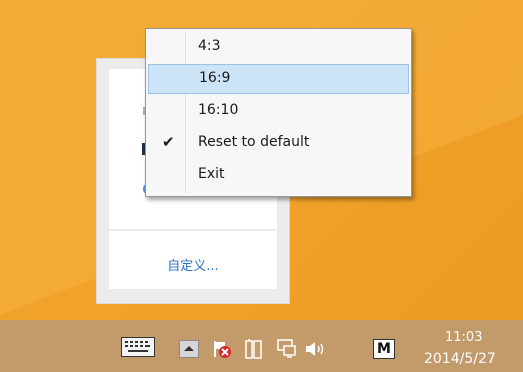  I want to click on action-center-flag-icon, so click(222, 351).